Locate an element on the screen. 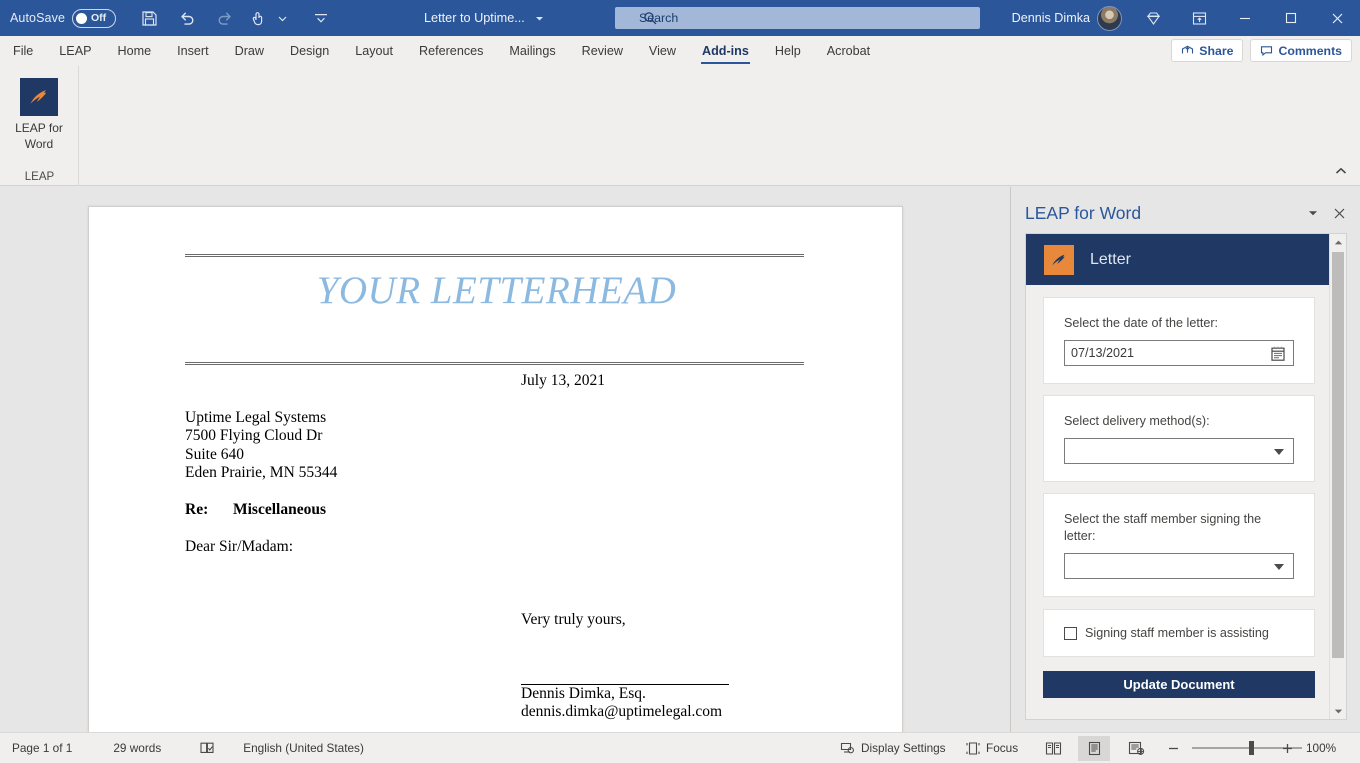 The image size is (1360, 763). touch-mode-icon is located at coordinates (259, 18).